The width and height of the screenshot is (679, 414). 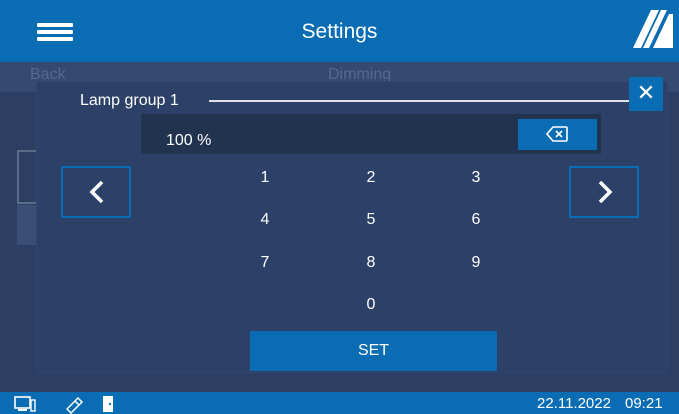 What do you see at coordinates (25, 404) in the screenshot?
I see `monitor-icon` at bounding box center [25, 404].